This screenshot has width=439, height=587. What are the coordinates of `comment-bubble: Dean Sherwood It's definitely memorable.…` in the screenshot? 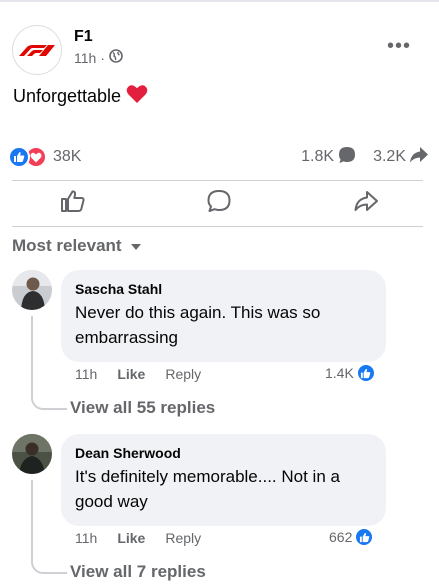 It's located at (223, 480).